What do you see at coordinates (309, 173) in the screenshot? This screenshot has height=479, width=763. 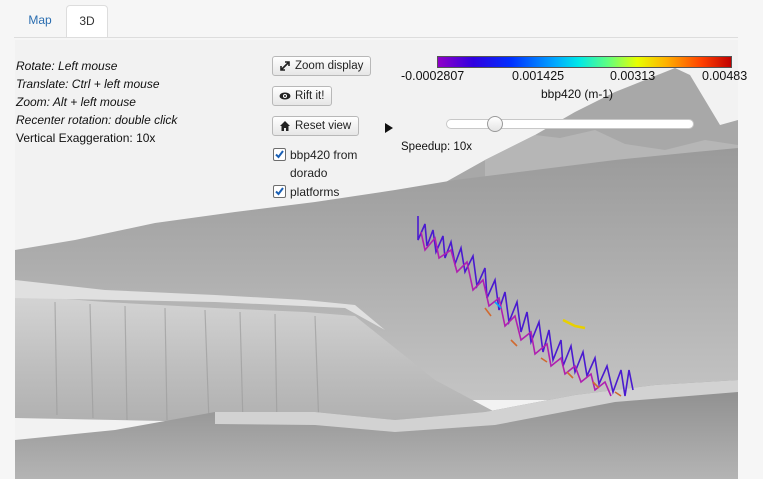 I see `layer-bbp420-label-2: dorado` at bounding box center [309, 173].